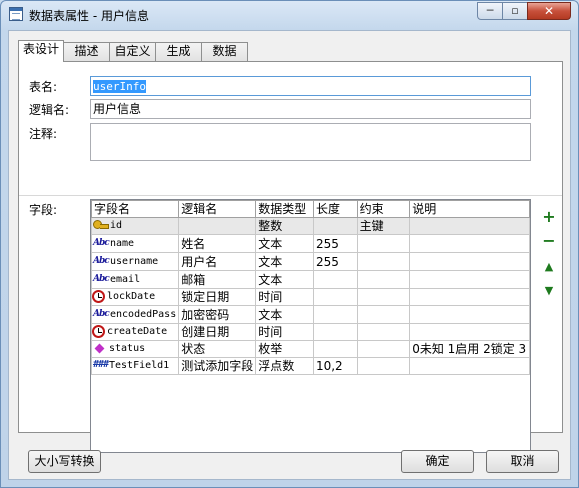  What do you see at coordinates (135, 209) in the screenshot?
I see `column-header-field-name: 字段名` at bounding box center [135, 209].